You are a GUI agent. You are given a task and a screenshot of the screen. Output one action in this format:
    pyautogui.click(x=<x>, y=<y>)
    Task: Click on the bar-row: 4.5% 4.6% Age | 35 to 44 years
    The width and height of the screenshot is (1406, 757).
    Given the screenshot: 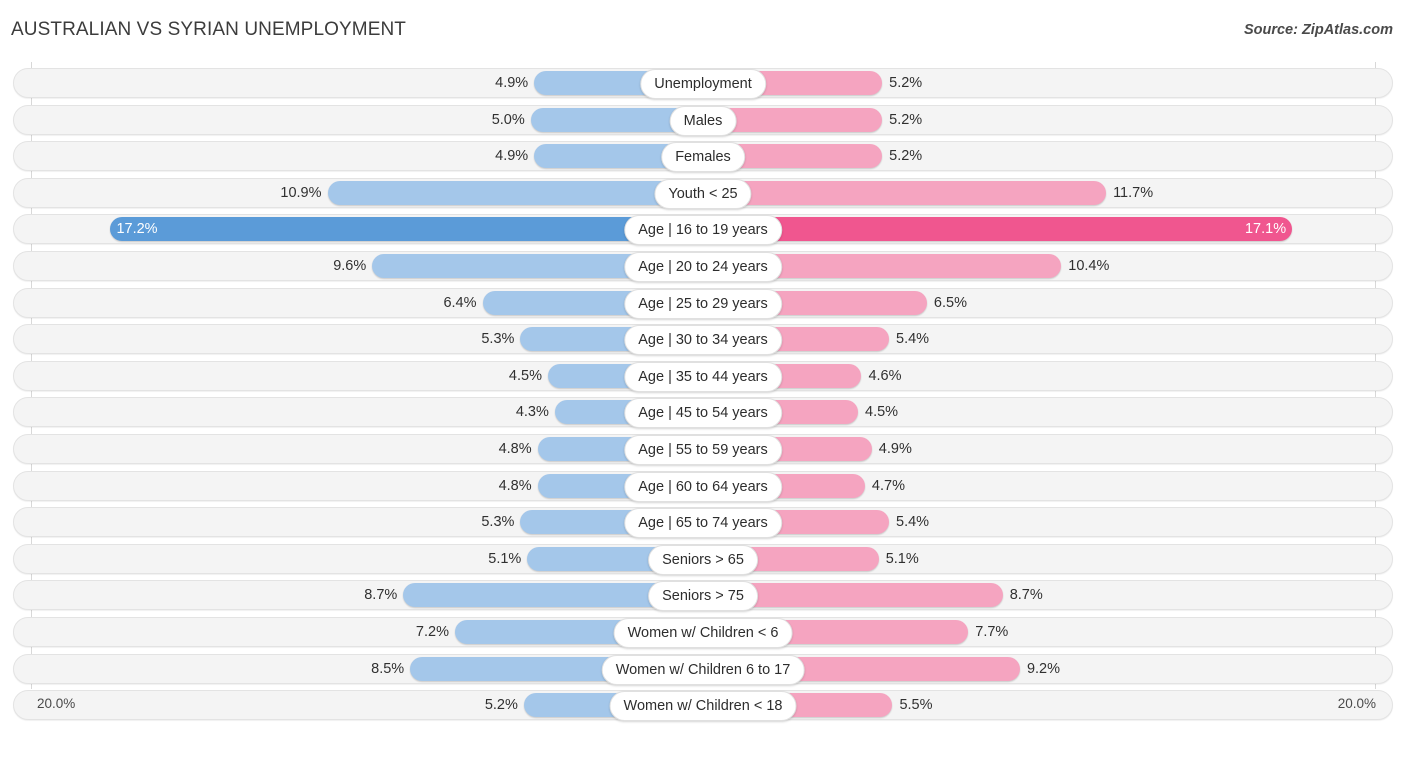 What is the action you would take?
    pyautogui.click(x=703, y=376)
    